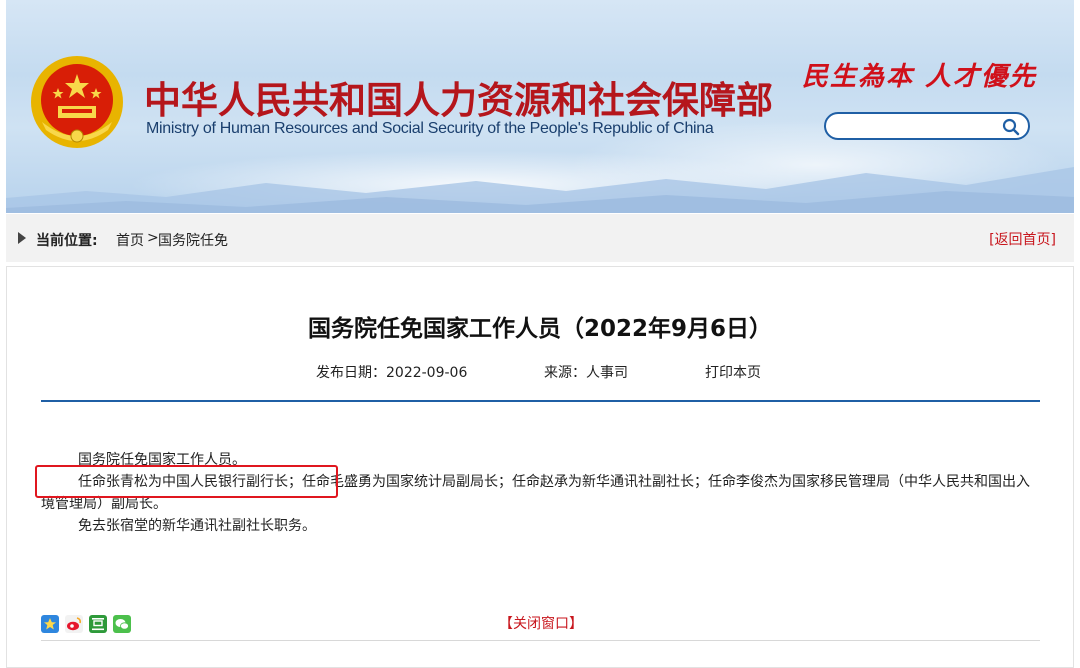 The height and width of the screenshot is (668, 1080). Describe the element at coordinates (193, 240) in the screenshot. I see `breadcrumb-current-link: 国务院任免` at that location.